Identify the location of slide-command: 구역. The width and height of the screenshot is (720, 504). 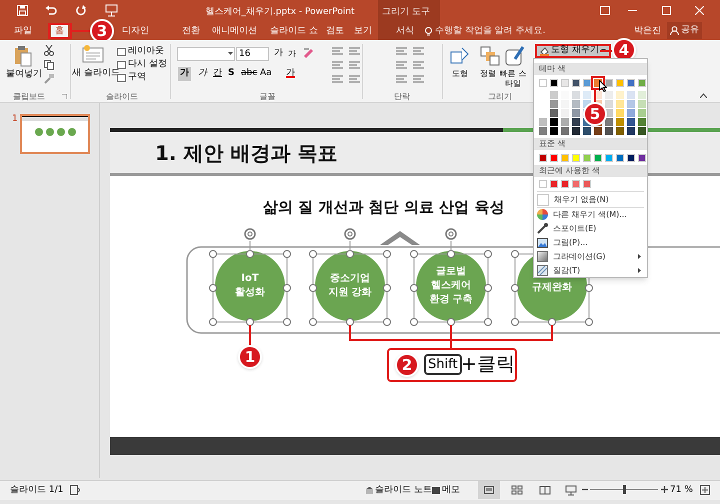
(131, 77).